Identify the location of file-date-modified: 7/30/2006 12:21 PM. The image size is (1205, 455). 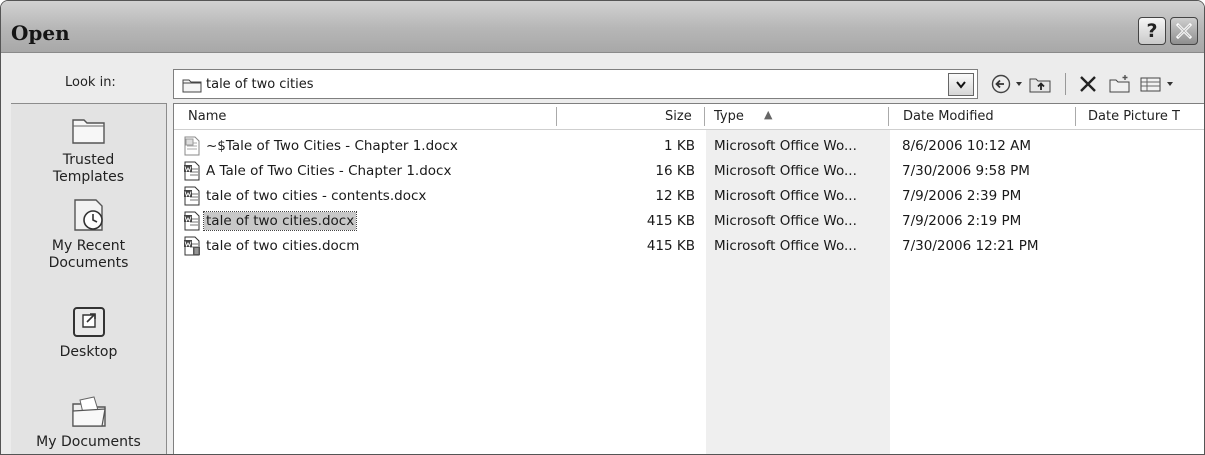
(970, 246).